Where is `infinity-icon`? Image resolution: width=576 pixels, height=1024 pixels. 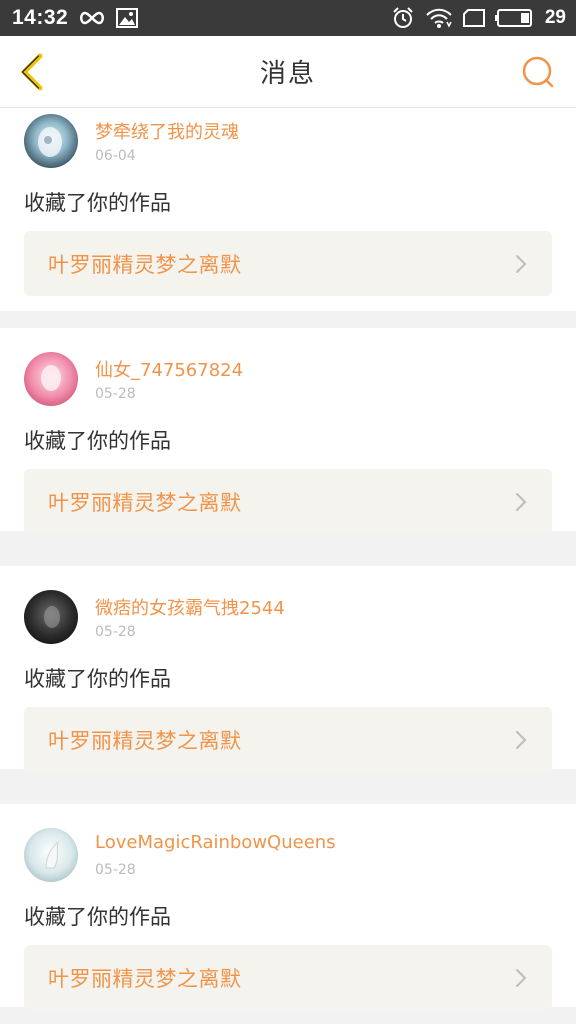
infinity-icon is located at coordinates (92, 18).